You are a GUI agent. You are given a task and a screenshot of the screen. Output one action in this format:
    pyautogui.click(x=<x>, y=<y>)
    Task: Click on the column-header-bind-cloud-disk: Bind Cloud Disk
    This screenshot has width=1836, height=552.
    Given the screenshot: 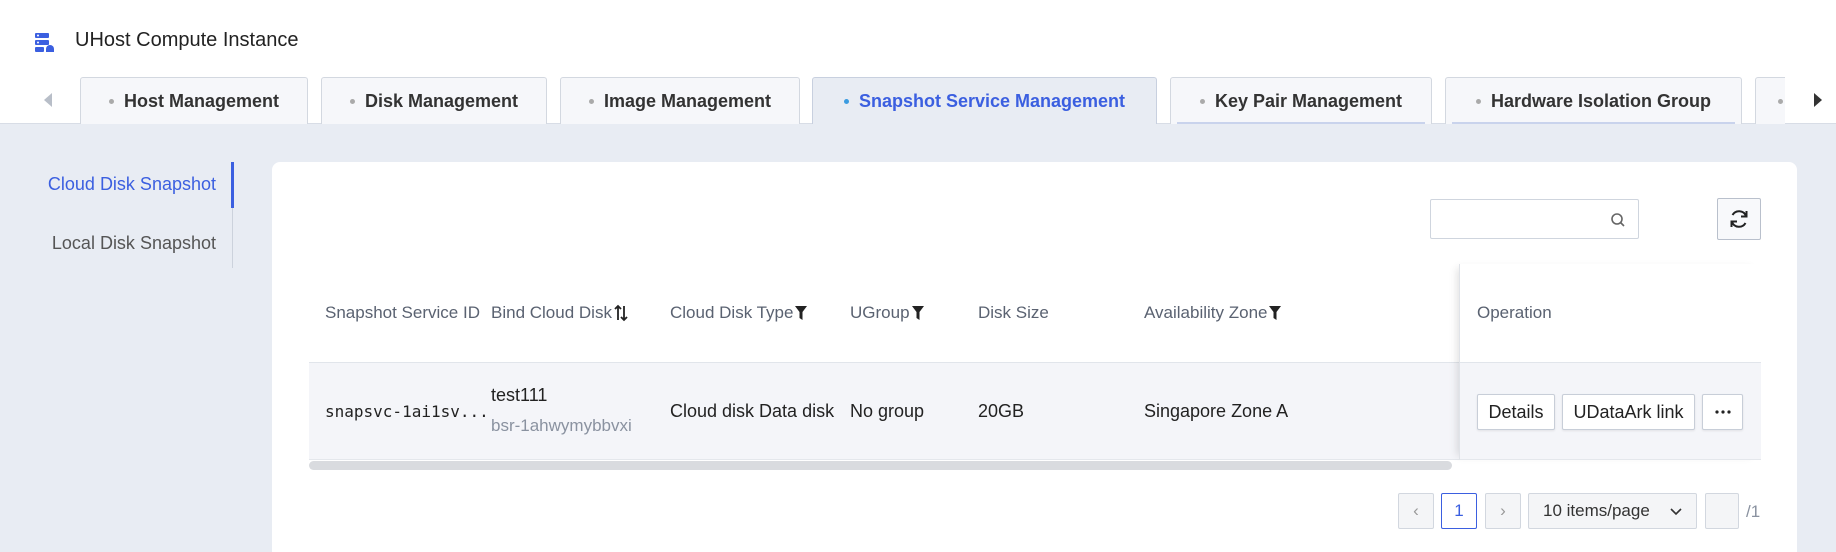 What is the action you would take?
    pyautogui.click(x=559, y=313)
    